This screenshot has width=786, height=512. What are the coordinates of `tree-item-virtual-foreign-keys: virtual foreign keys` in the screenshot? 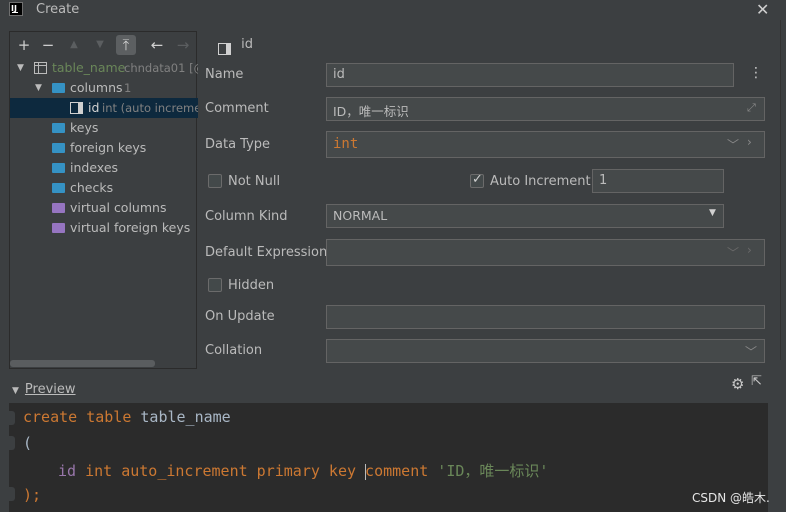 It's located at (104, 228).